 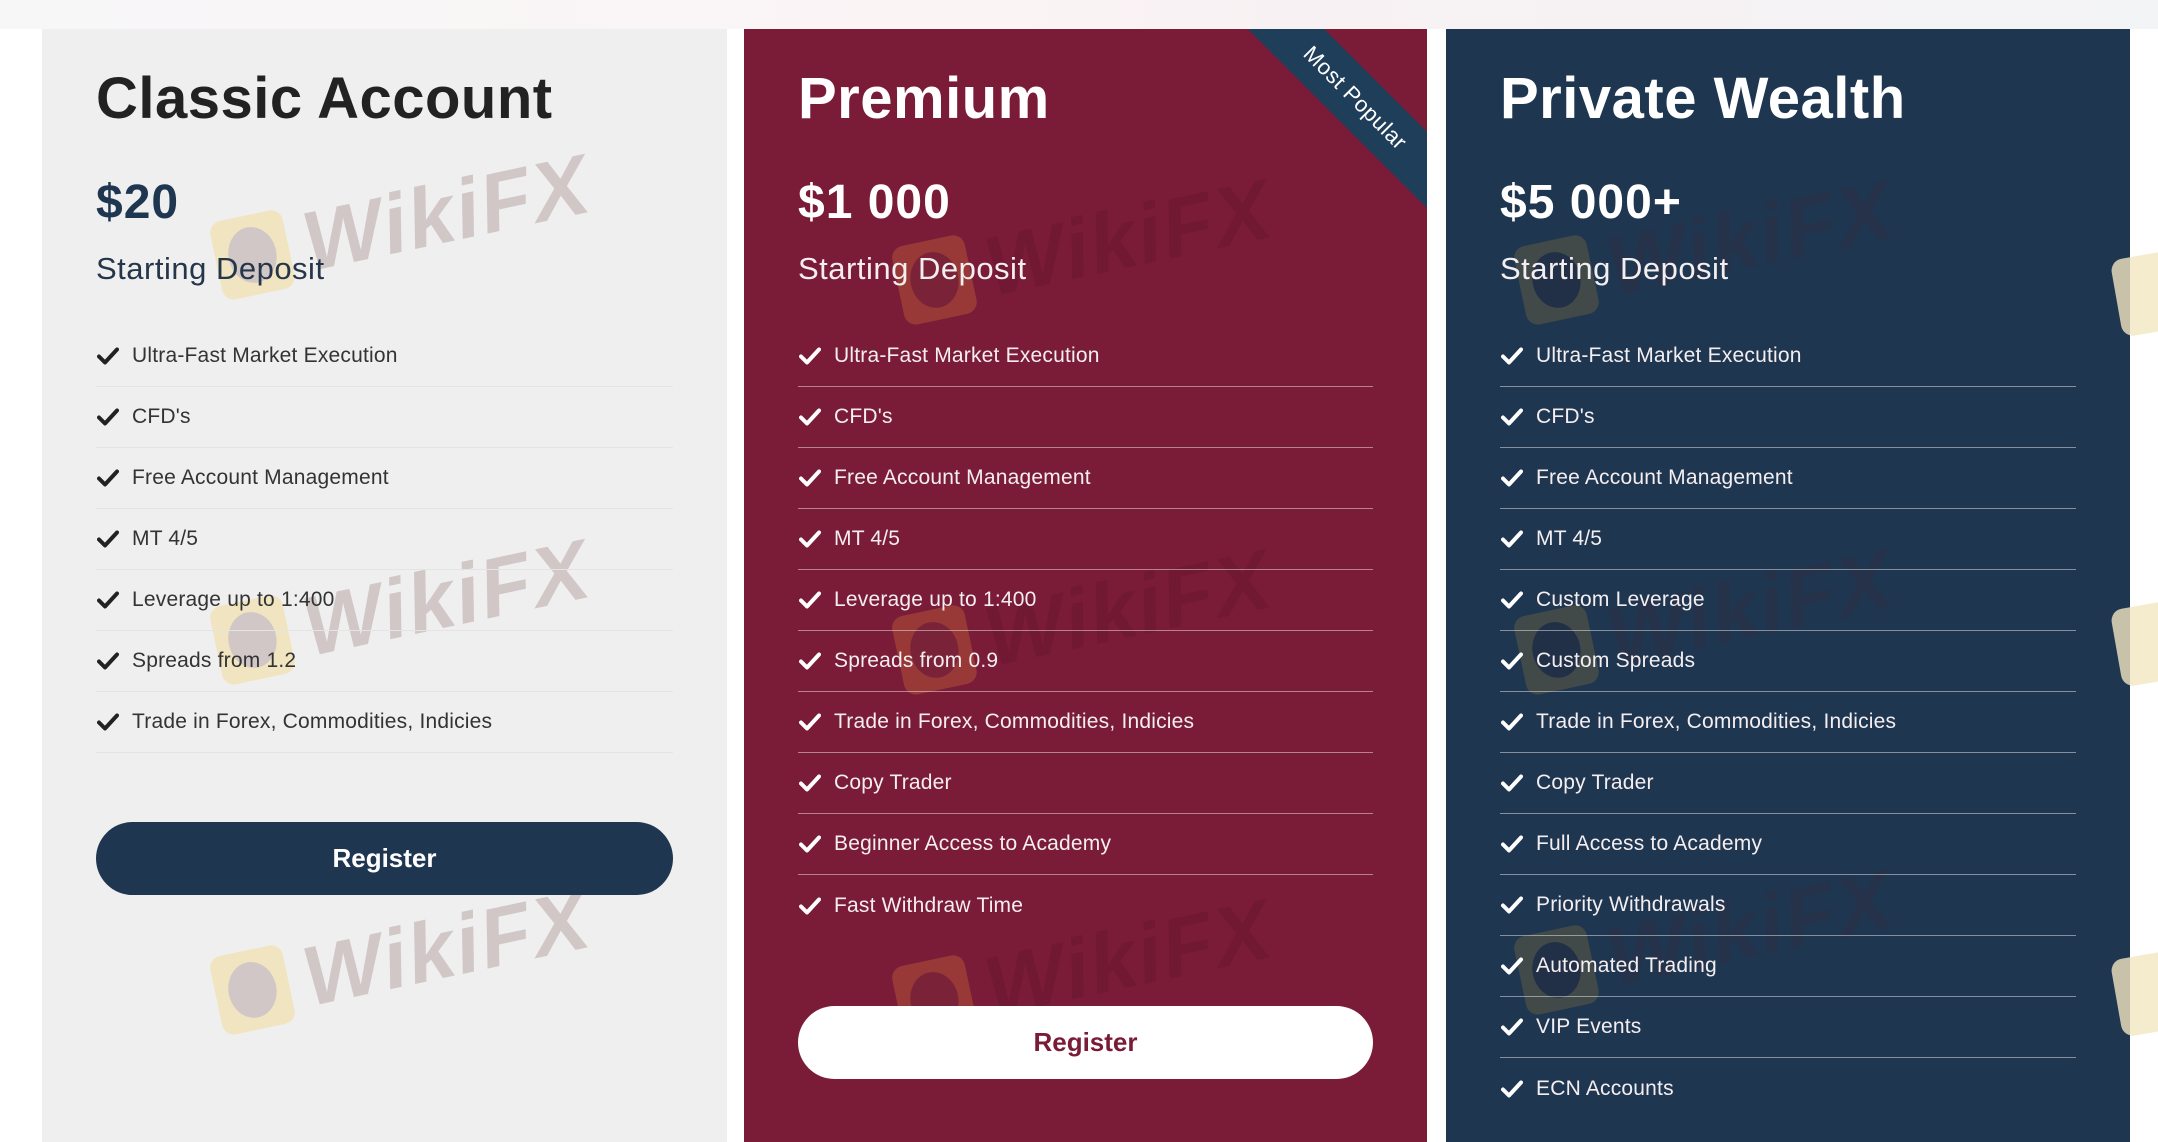 I want to click on feature-item: Full Access to Academy, so click(x=1788, y=844).